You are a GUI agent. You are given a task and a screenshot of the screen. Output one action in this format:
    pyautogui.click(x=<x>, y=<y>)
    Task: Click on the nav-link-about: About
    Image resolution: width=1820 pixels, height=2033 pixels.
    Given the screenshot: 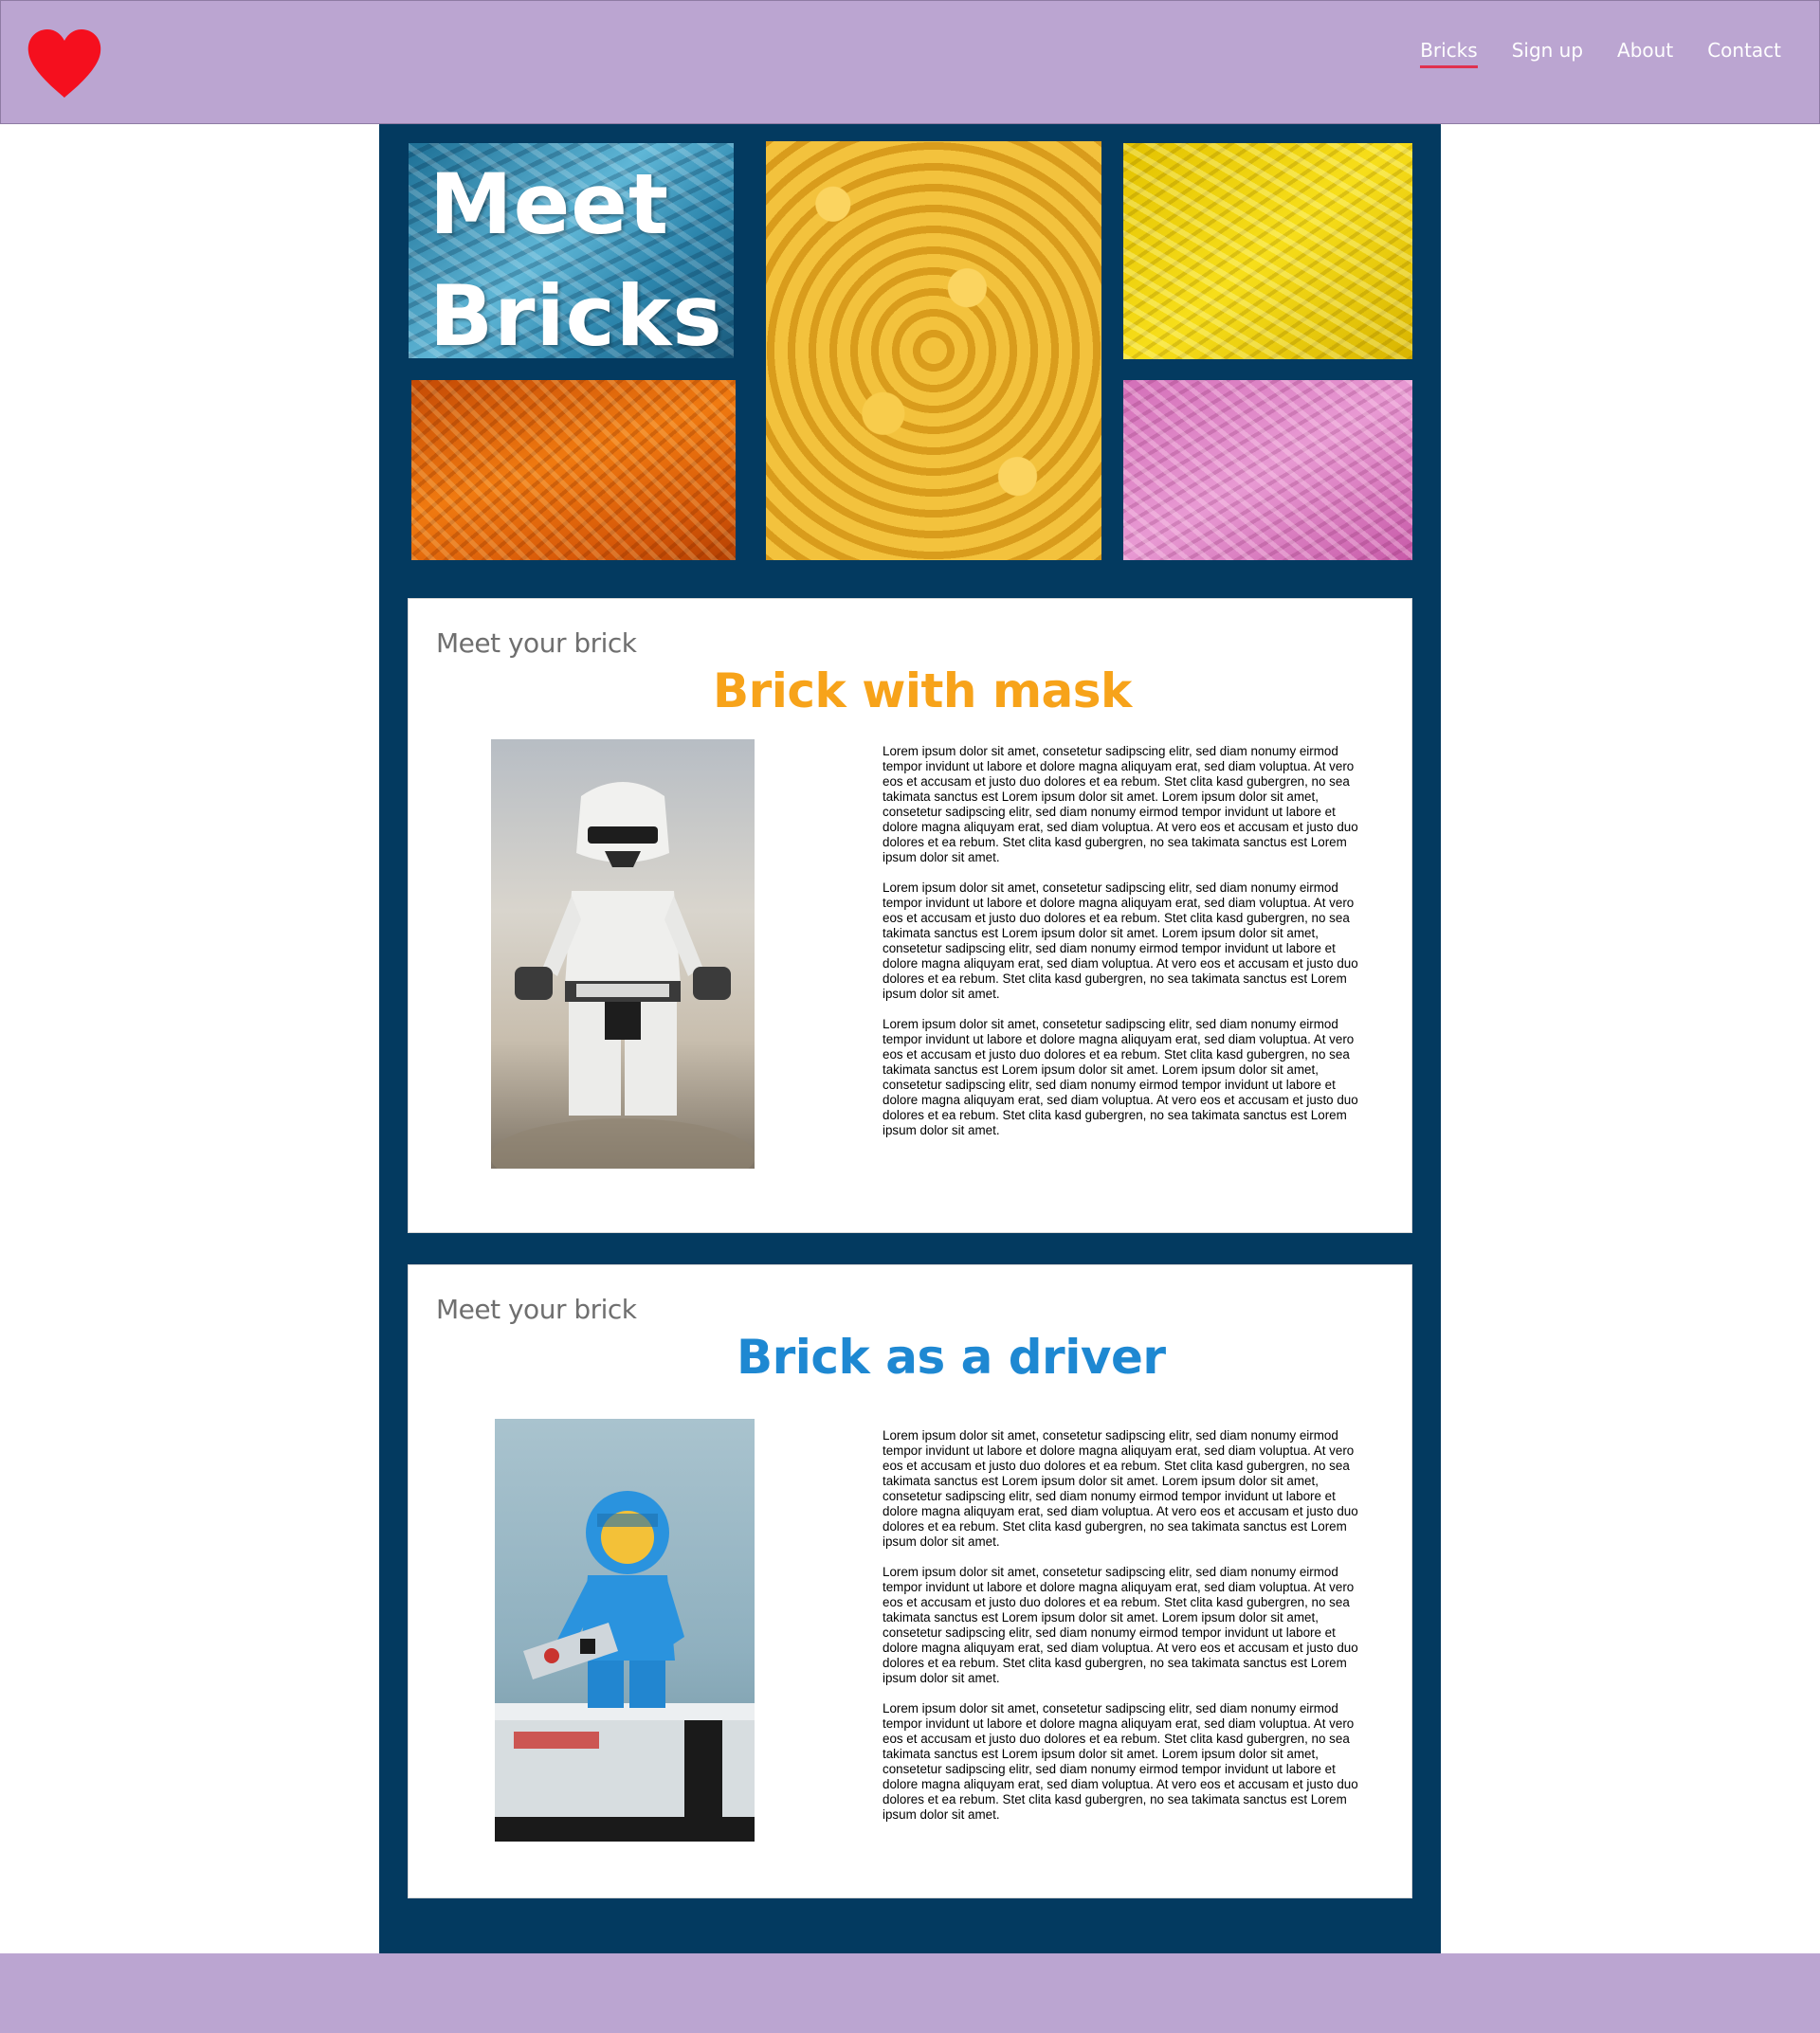 What is the action you would take?
    pyautogui.click(x=1645, y=53)
    